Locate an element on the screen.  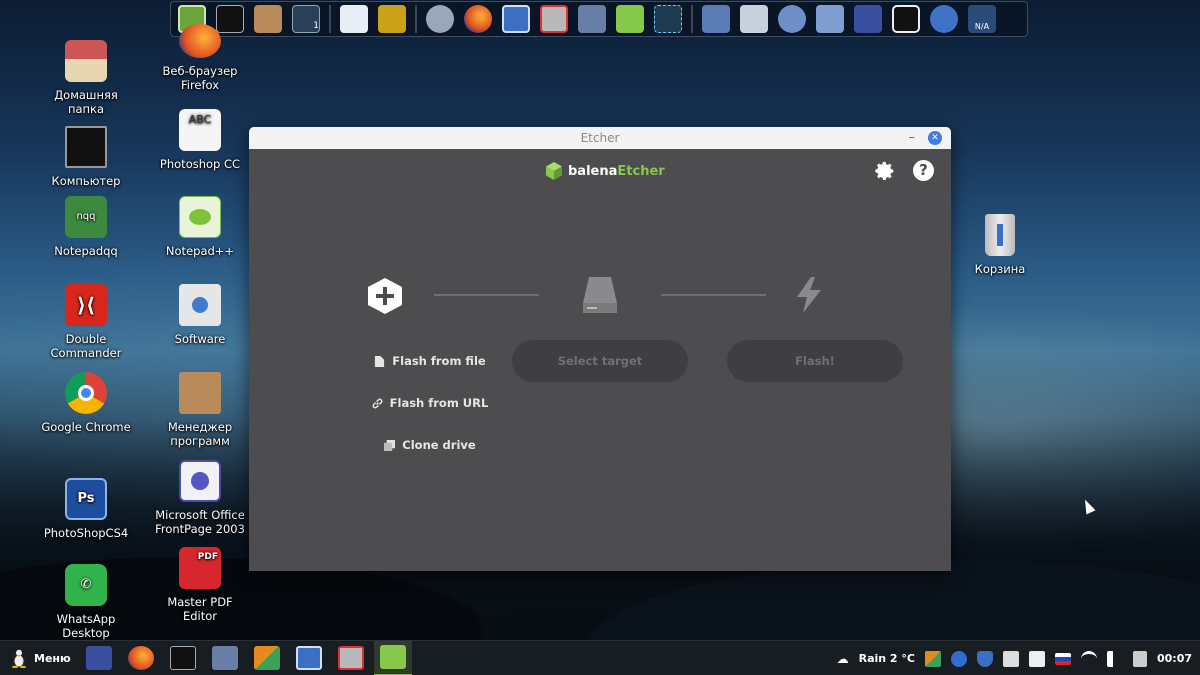
desktop-icon-notepadpp: Notepad++ is located at coordinates (200, 227).